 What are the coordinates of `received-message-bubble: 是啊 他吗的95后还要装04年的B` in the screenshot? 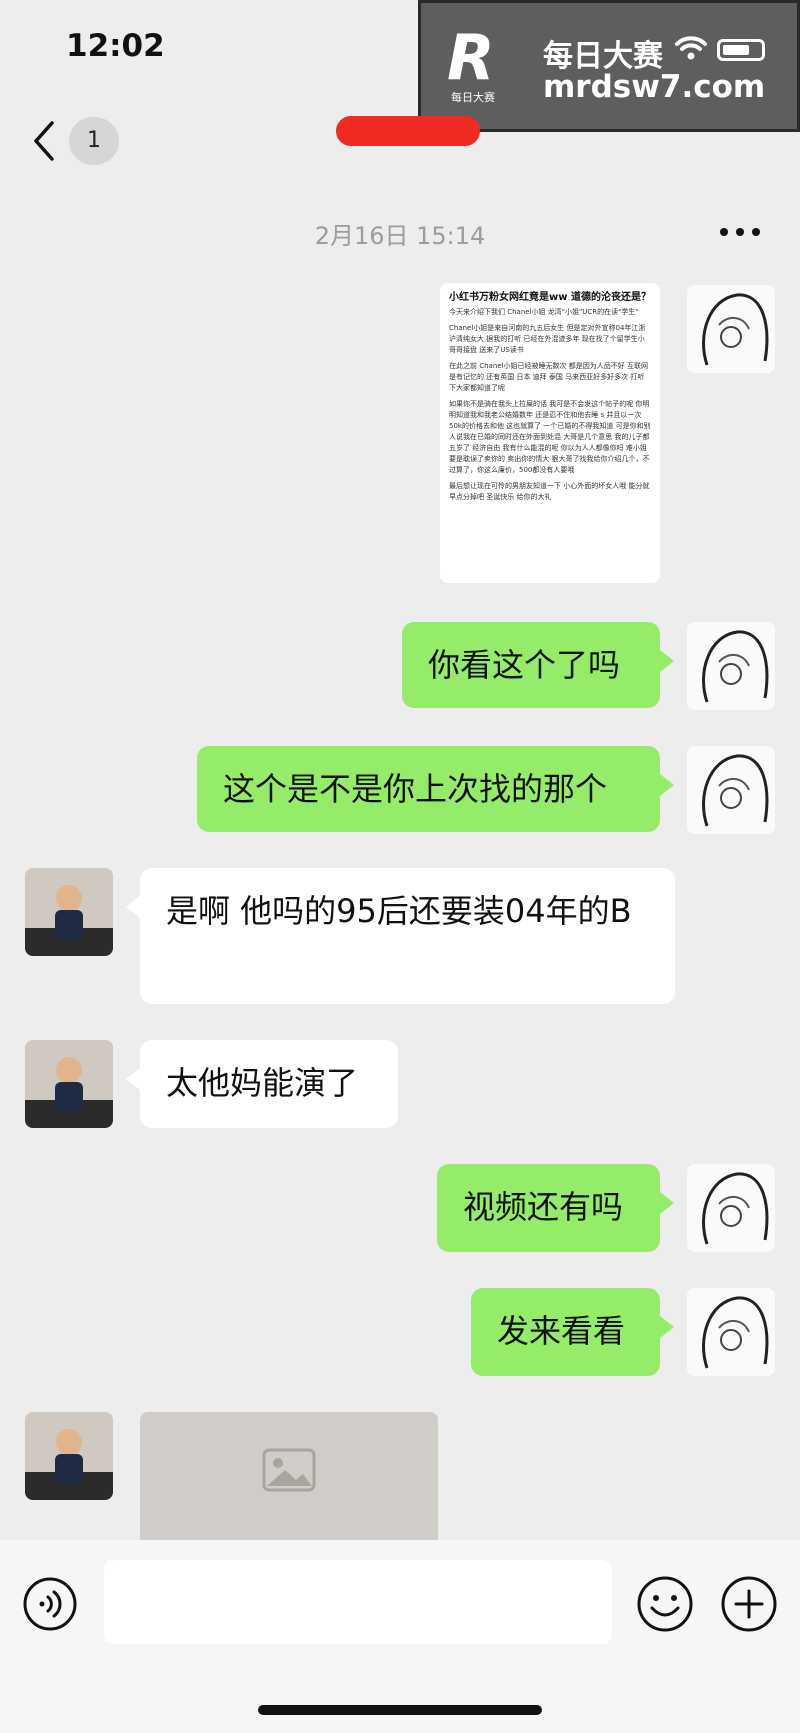 It's located at (400, 936).